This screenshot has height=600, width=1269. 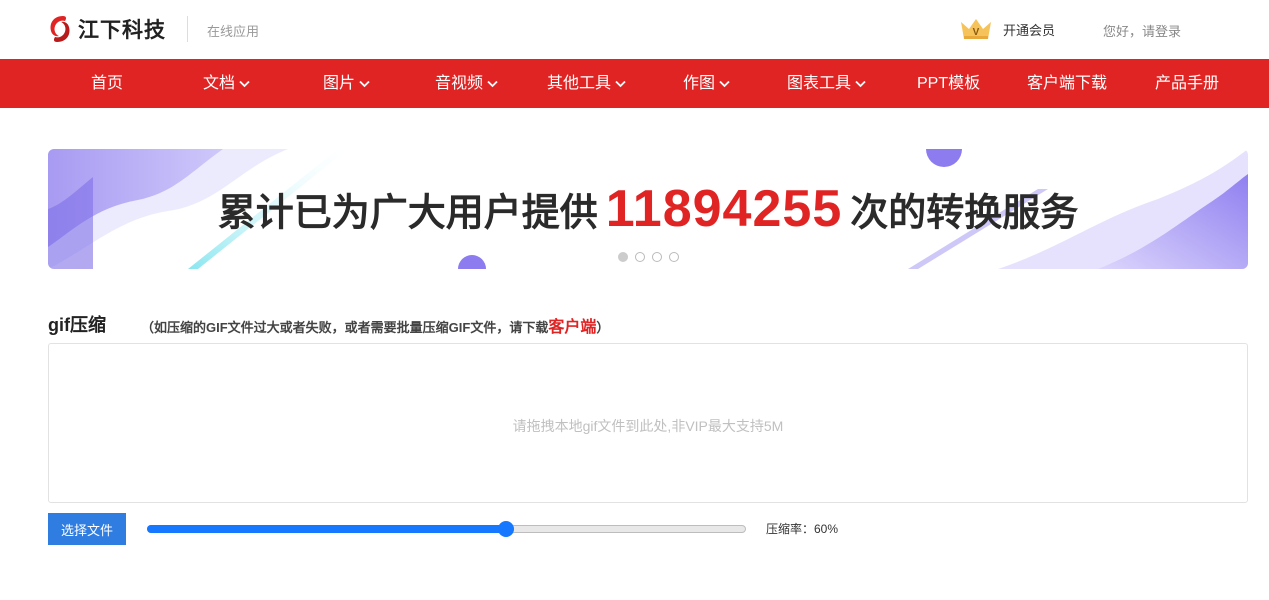 I want to click on header-divider, so click(x=187, y=29).